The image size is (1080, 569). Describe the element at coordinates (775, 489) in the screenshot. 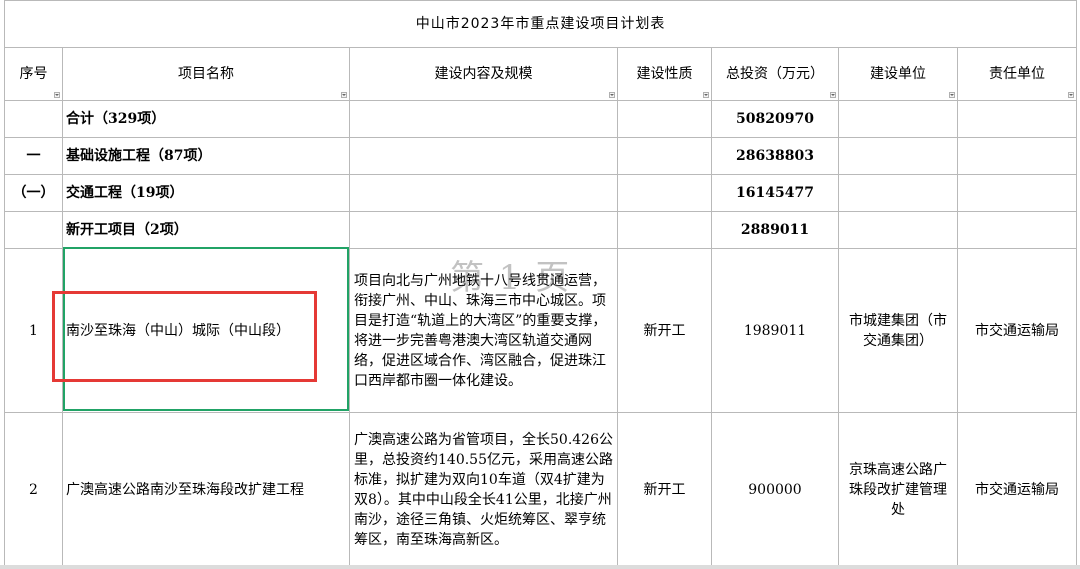

I see `cell-investment: 900000` at that location.